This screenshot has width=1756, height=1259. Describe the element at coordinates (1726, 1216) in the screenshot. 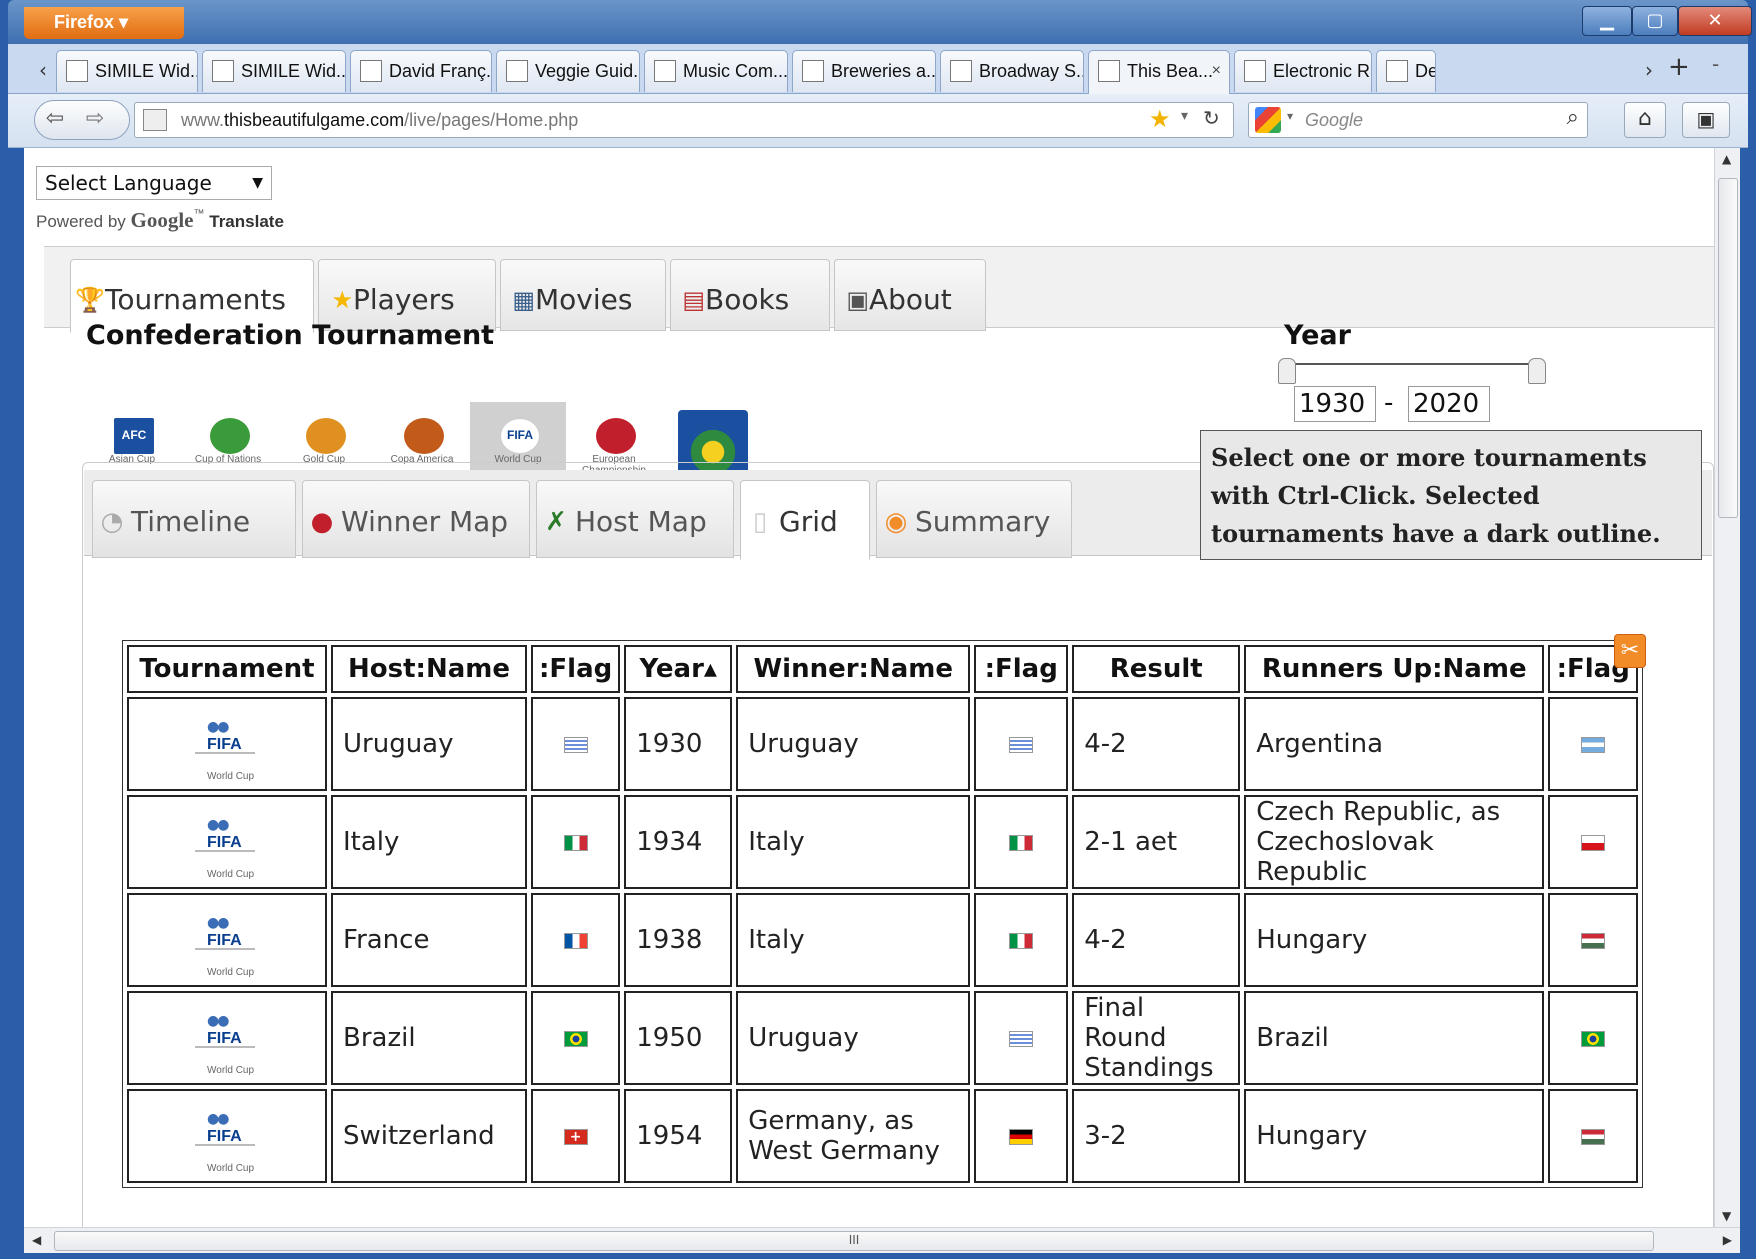

I see `scroll-down-icon: ▼` at that location.